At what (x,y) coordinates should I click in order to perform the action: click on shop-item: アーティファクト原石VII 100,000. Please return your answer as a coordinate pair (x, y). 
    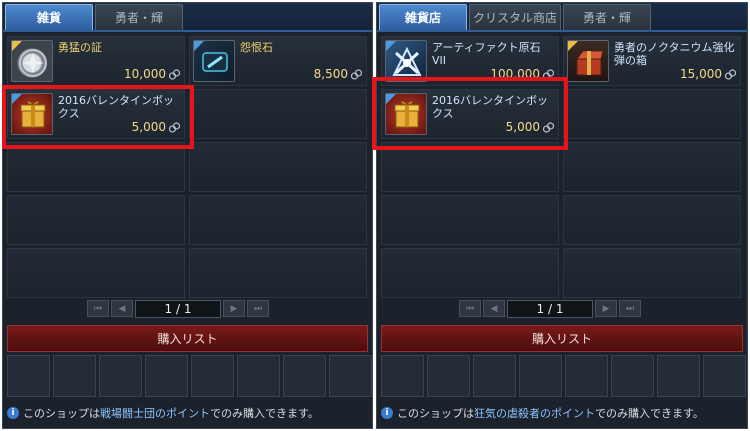
    Looking at the image, I should click on (470, 61).